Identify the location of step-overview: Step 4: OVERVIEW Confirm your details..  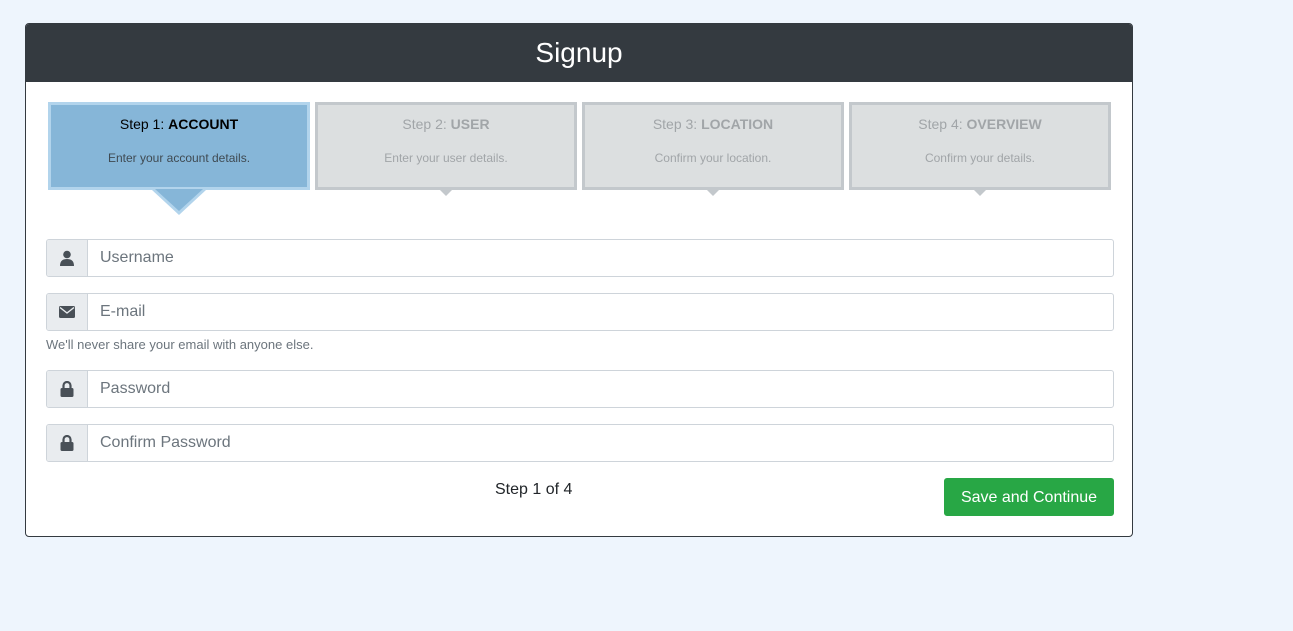
(980, 149).